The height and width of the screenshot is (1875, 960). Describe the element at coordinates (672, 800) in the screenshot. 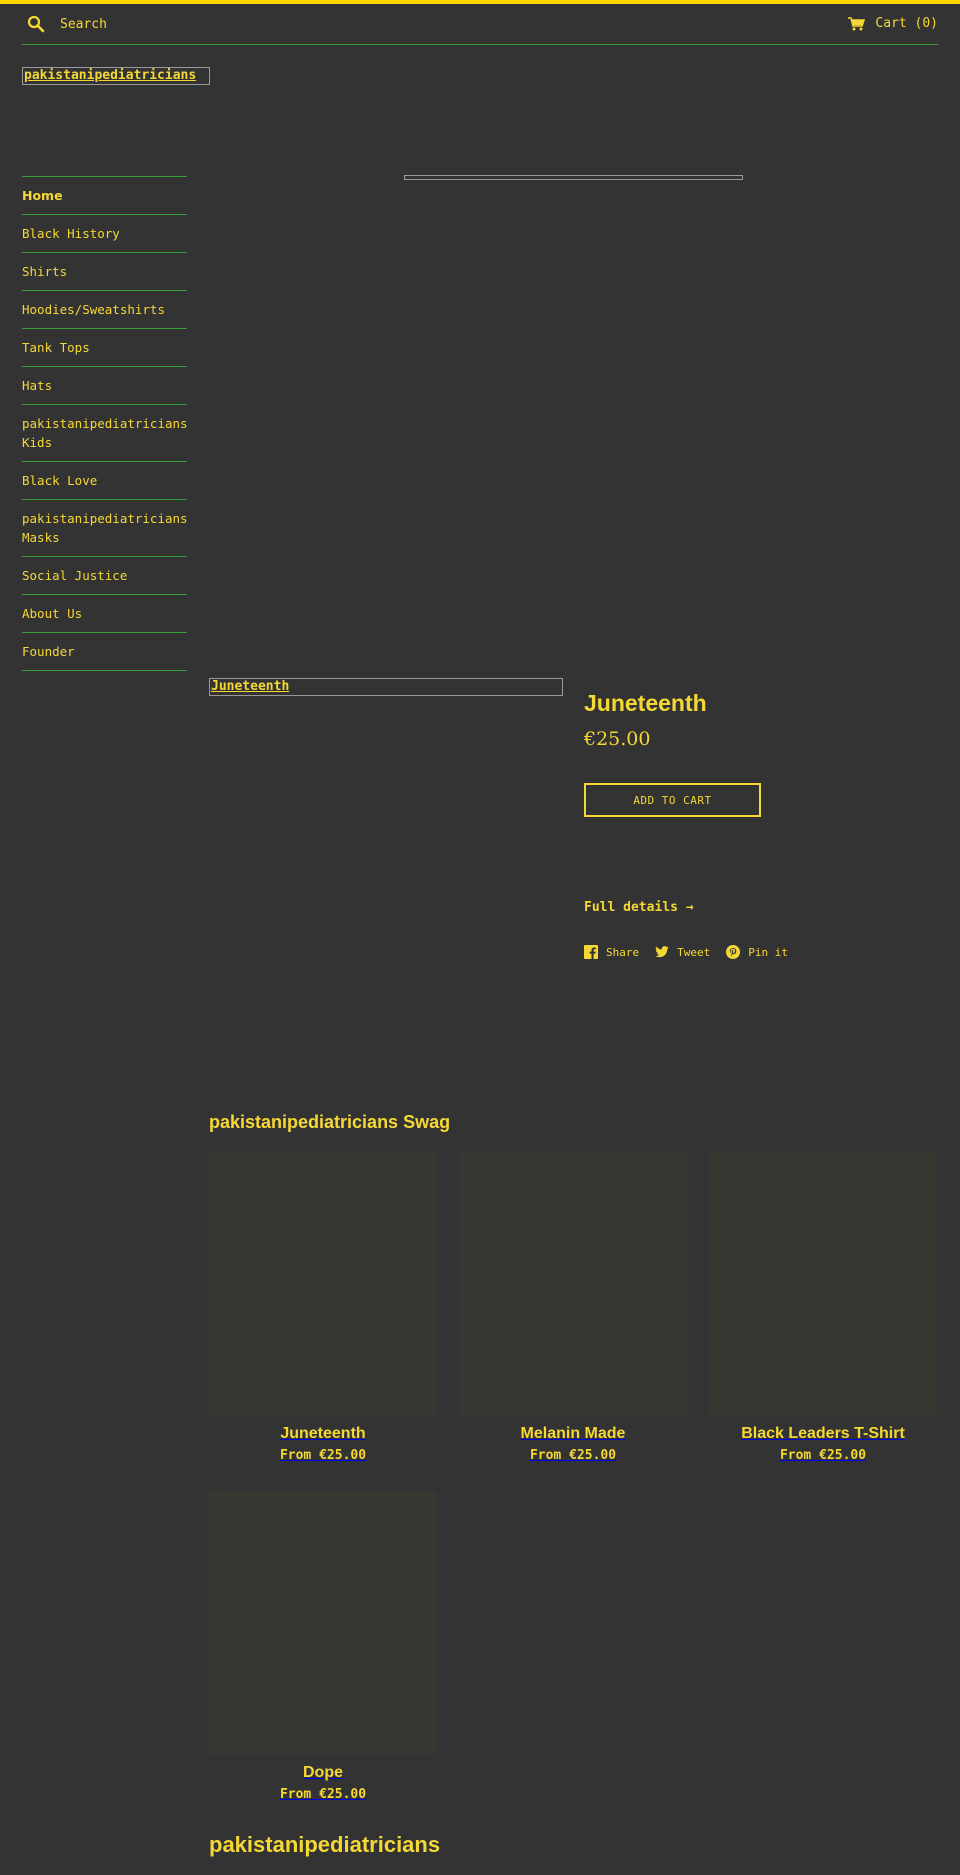

I see `add-to-cart-button: ADD TO CART` at that location.